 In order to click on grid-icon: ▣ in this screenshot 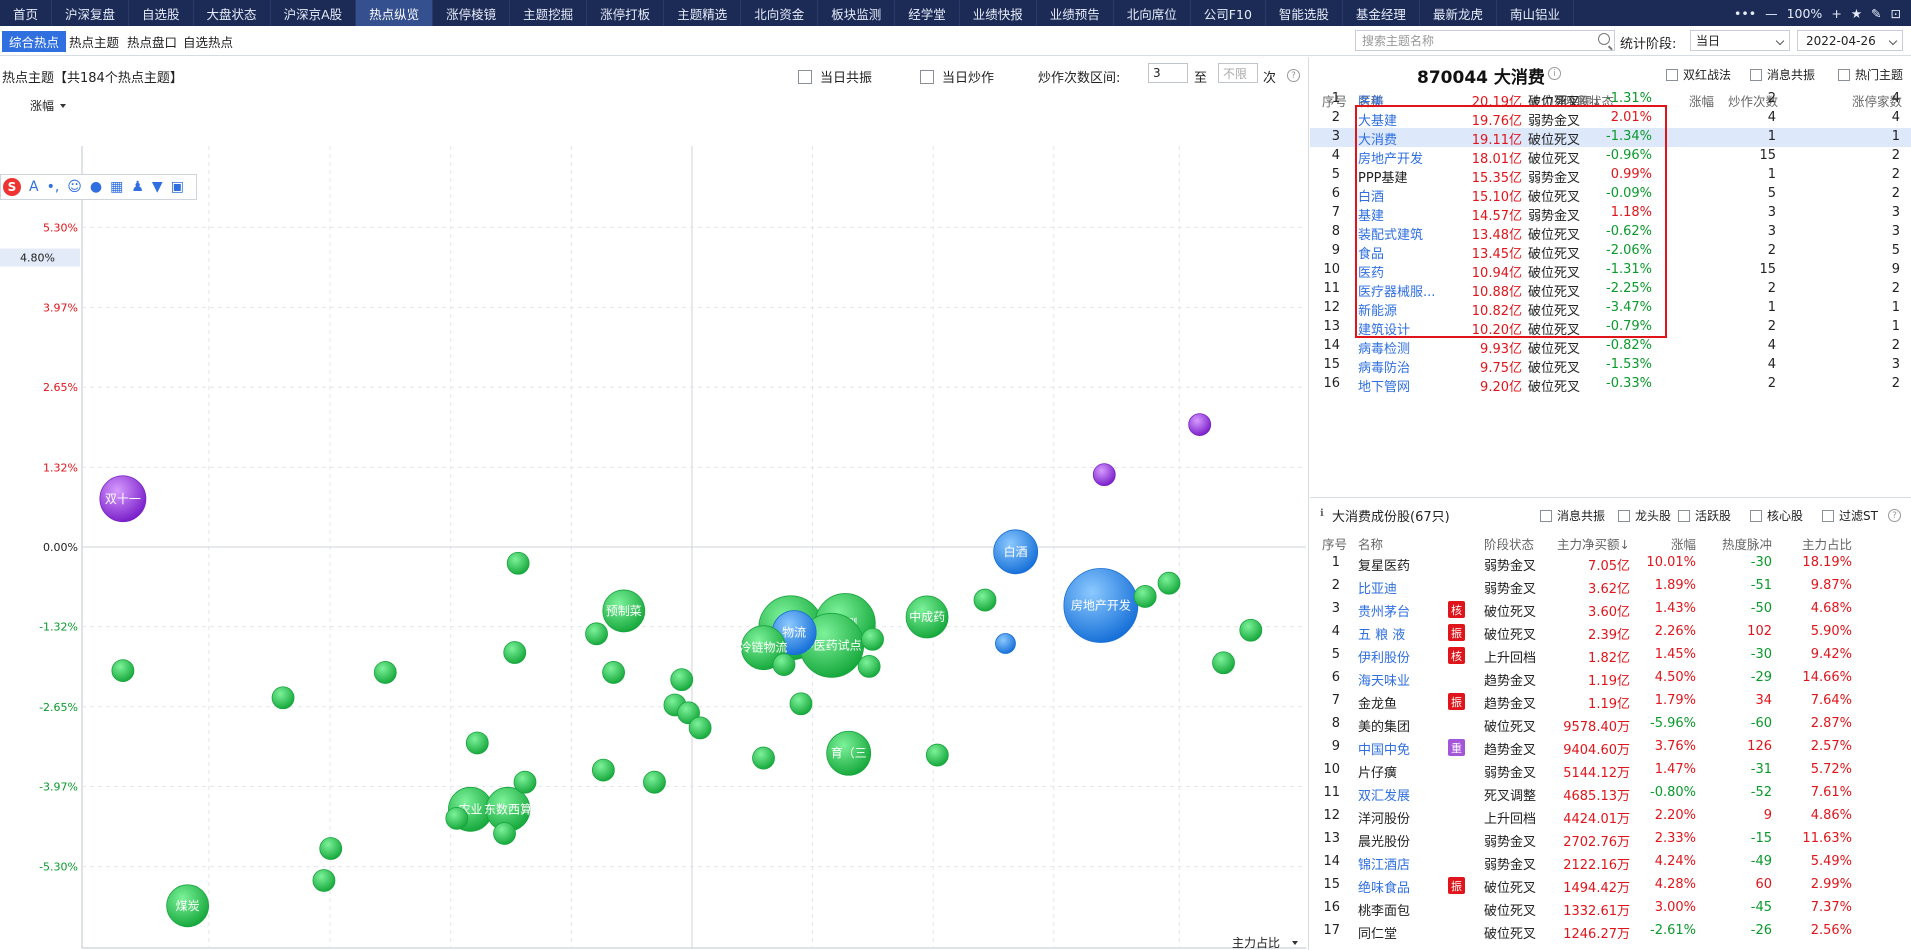, I will do `click(177, 187)`.